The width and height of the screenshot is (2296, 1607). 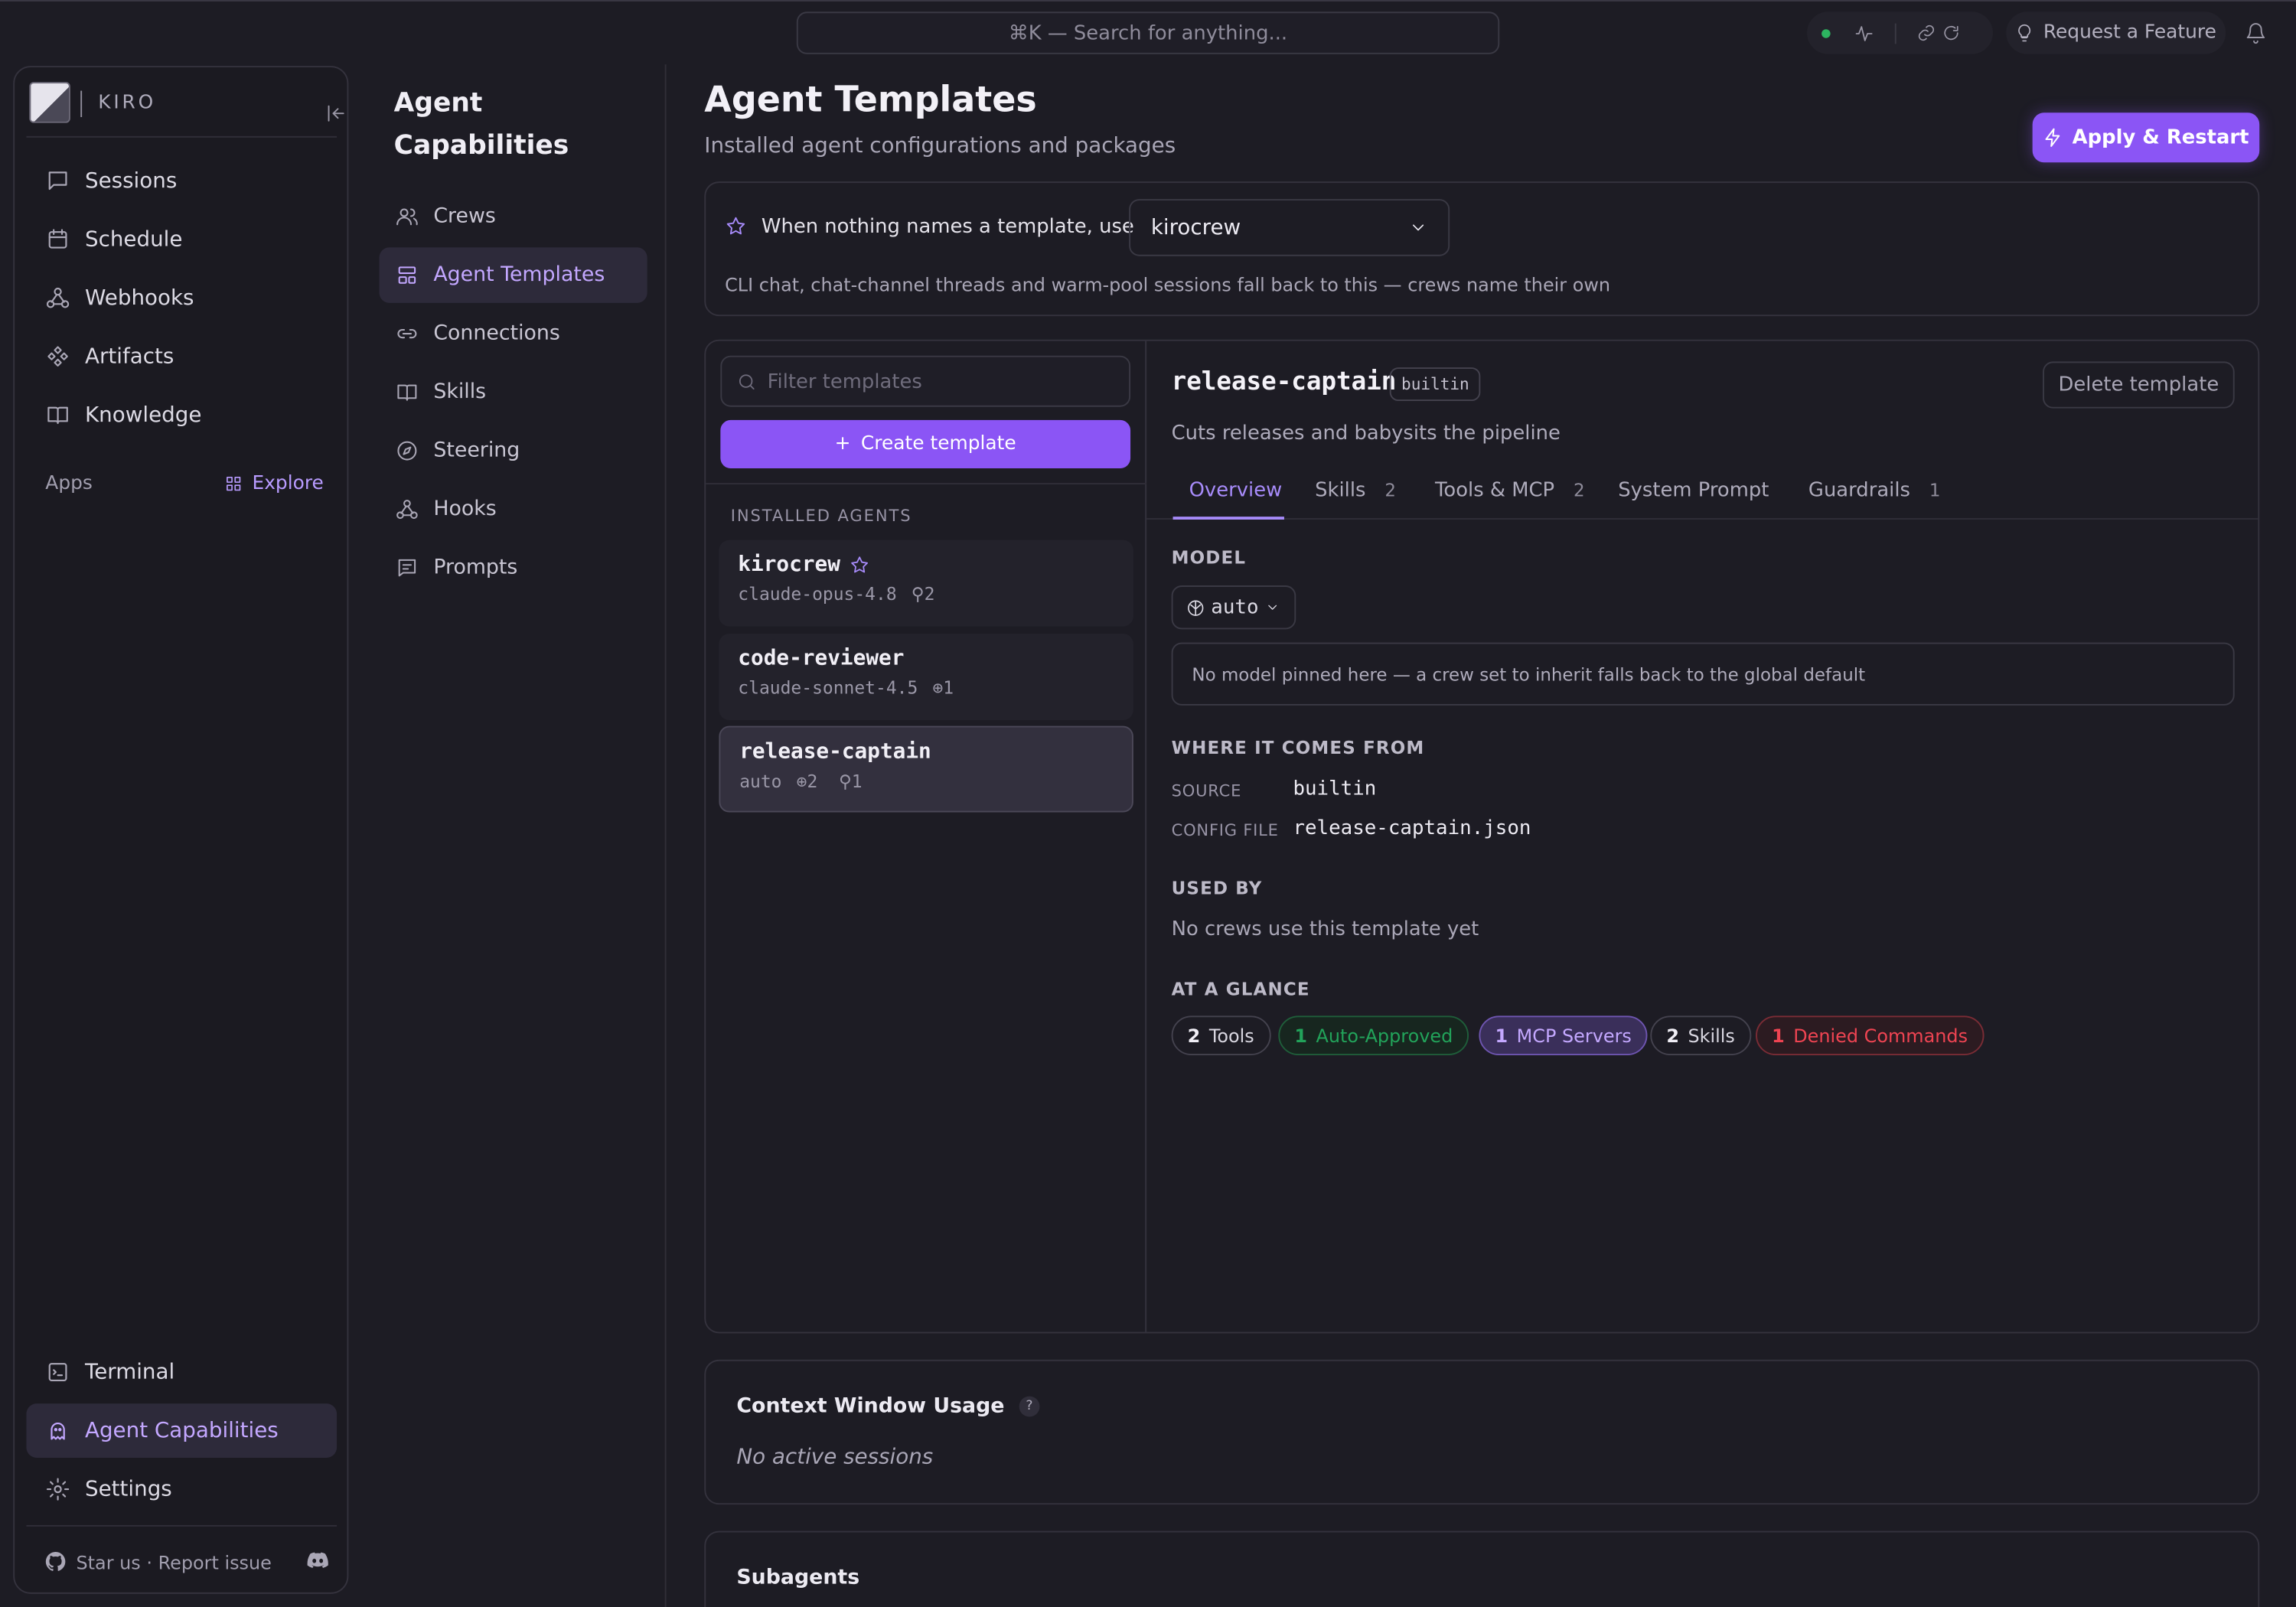 What do you see at coordinates (2146, 137) in the screenshot?
I see `apply-restart-button: Apply & Restart` at bounding box center [2146, 137].